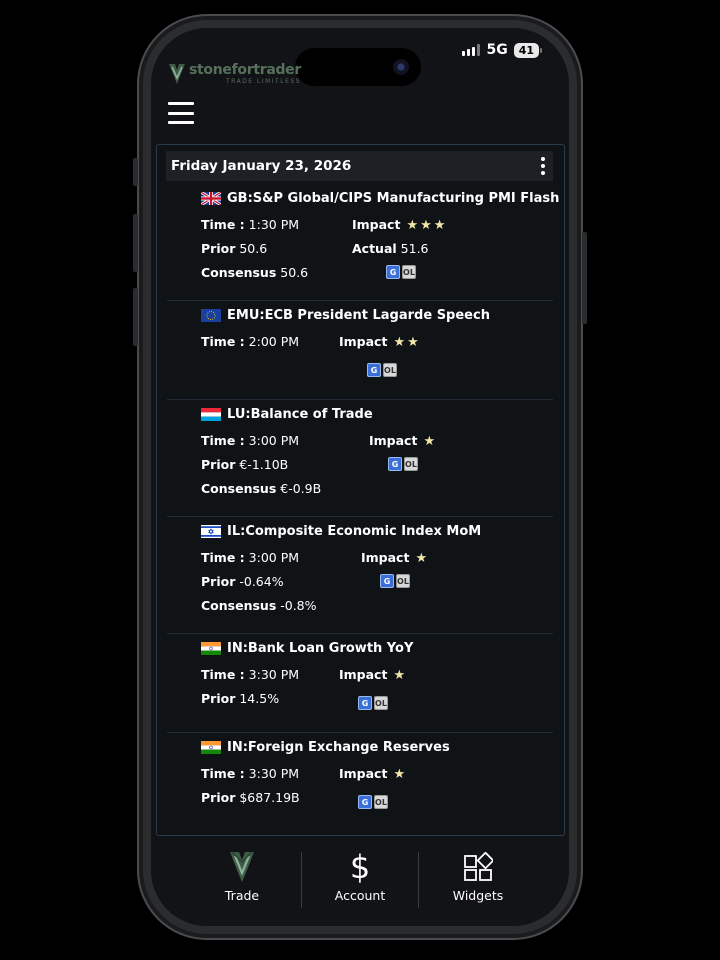 The height and width of the screenshot is (960, 720). Describe the element at coordinates (359, 166) in the screenshot. I see `calendar-date-header: Friday January 23, 2026` at that location.